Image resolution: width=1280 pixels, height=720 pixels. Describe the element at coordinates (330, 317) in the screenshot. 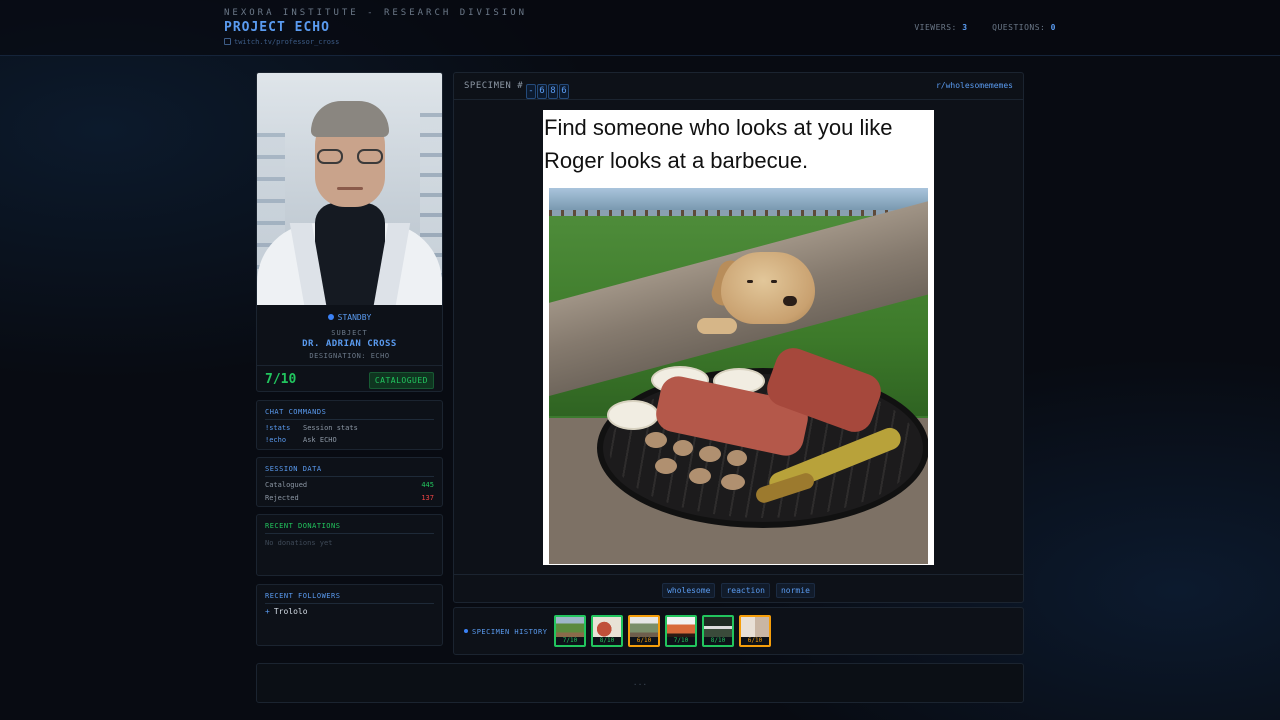

I see `status-dot-icon` at that location.